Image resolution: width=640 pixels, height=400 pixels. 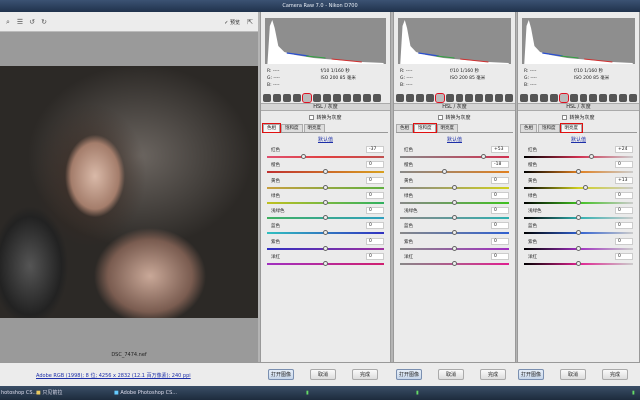 I want to click on zoom-icon: ⌕, so click(x=8, y=22).